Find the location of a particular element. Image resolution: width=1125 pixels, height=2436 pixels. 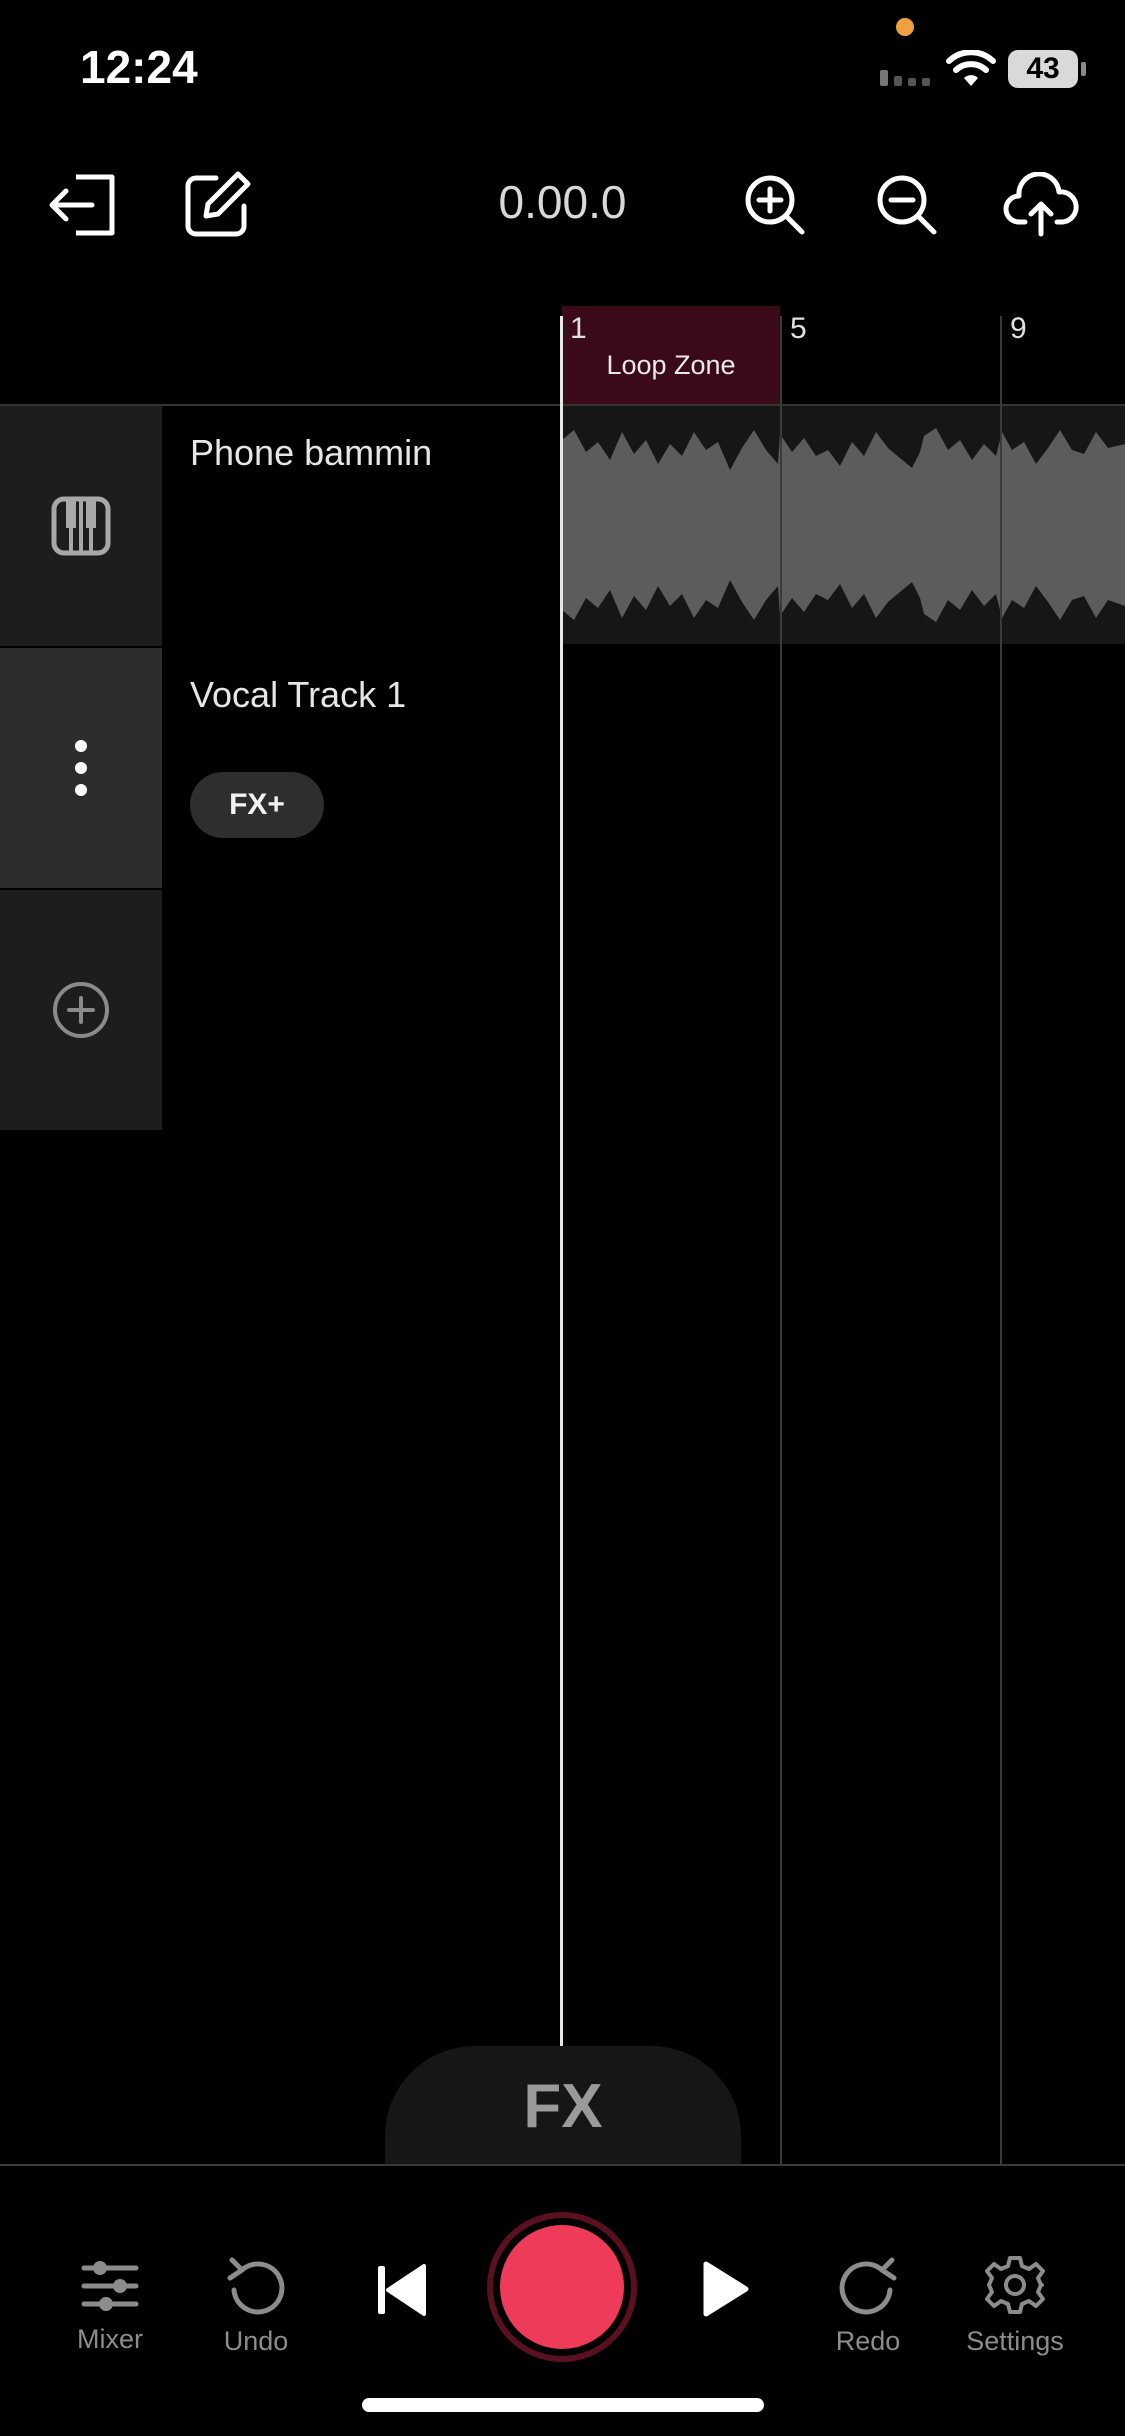

bar-number: 5 is located at coordinates (798, 328).